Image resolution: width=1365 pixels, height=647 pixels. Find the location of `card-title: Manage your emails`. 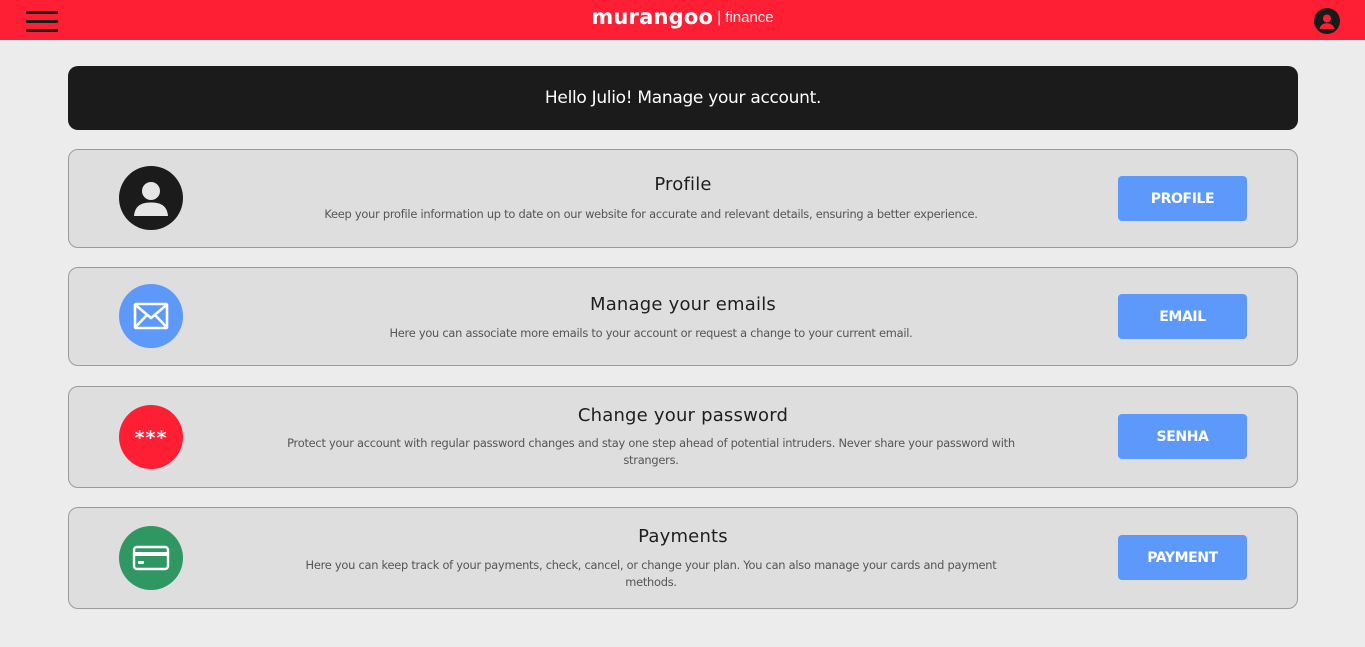

card-title: Manage your emails is located at coordinates (683, 304).